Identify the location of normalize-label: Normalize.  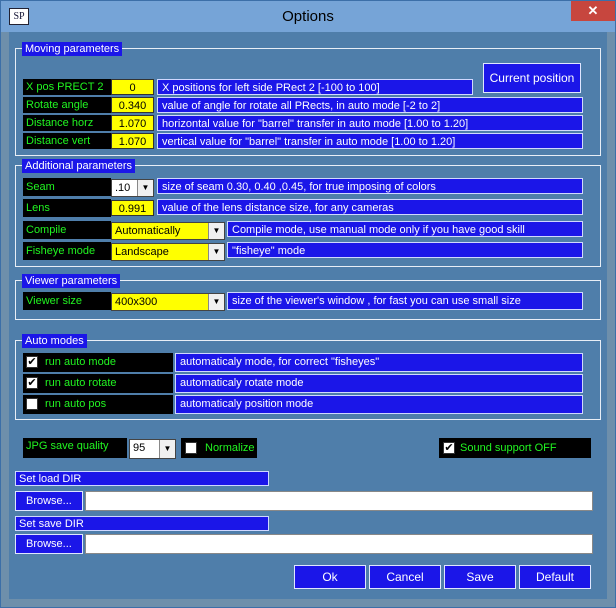
(230, 448).